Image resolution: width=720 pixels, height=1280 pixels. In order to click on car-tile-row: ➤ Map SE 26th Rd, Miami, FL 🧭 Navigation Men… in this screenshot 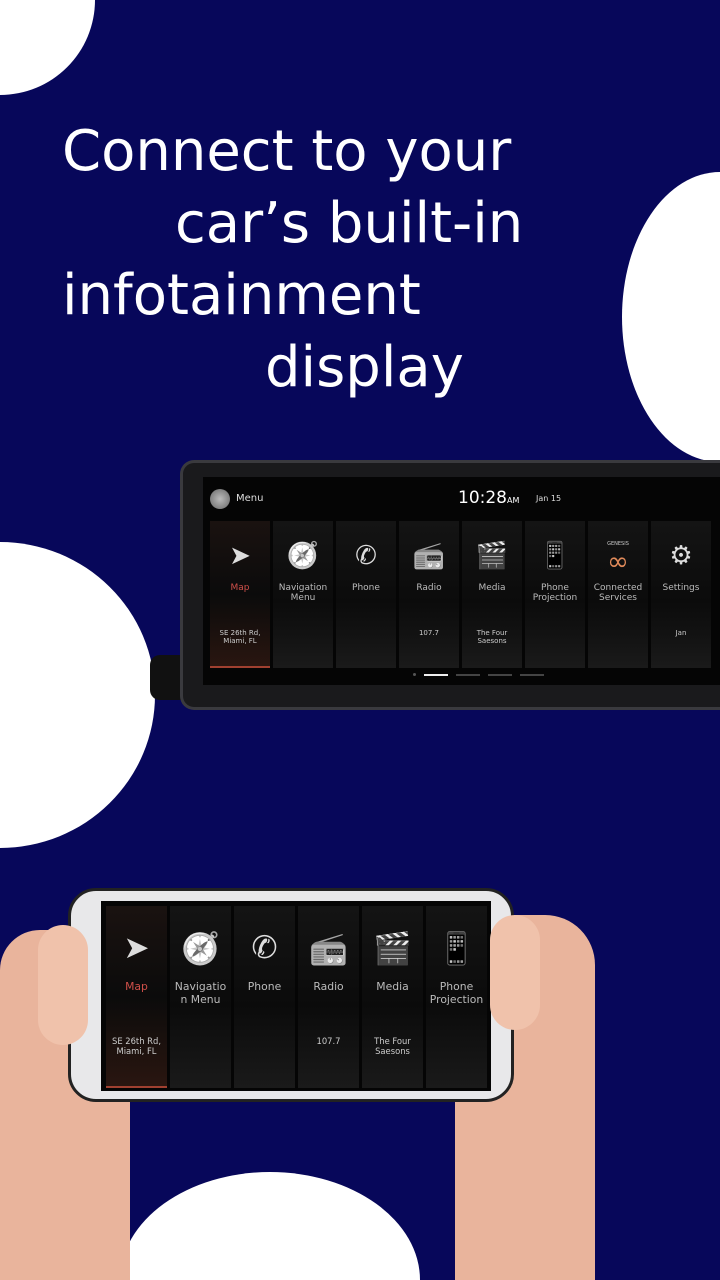, I will do `click(460, 594)`.